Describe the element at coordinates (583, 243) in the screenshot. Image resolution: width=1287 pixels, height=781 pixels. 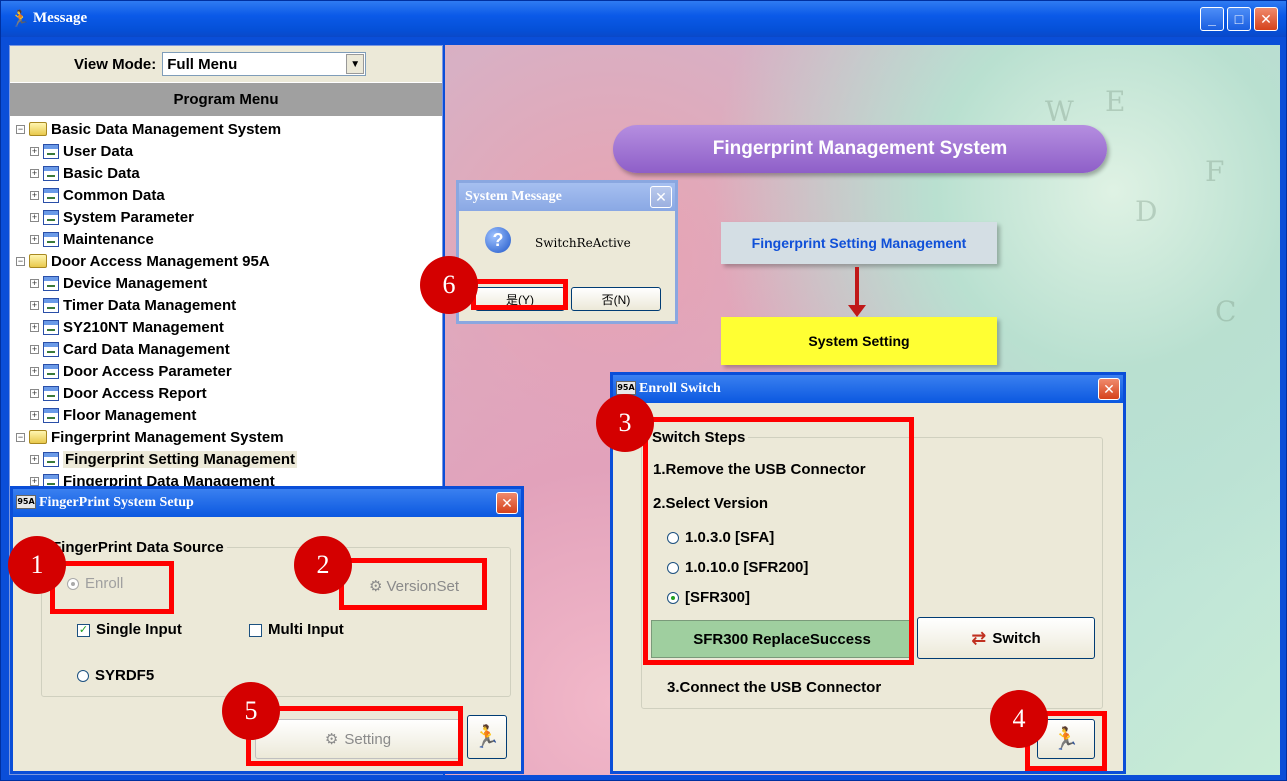
I see `system-message-text: SwitchReActive` at that location.